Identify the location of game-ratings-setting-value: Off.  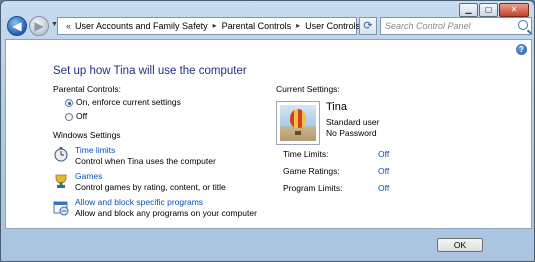
(383, 171).